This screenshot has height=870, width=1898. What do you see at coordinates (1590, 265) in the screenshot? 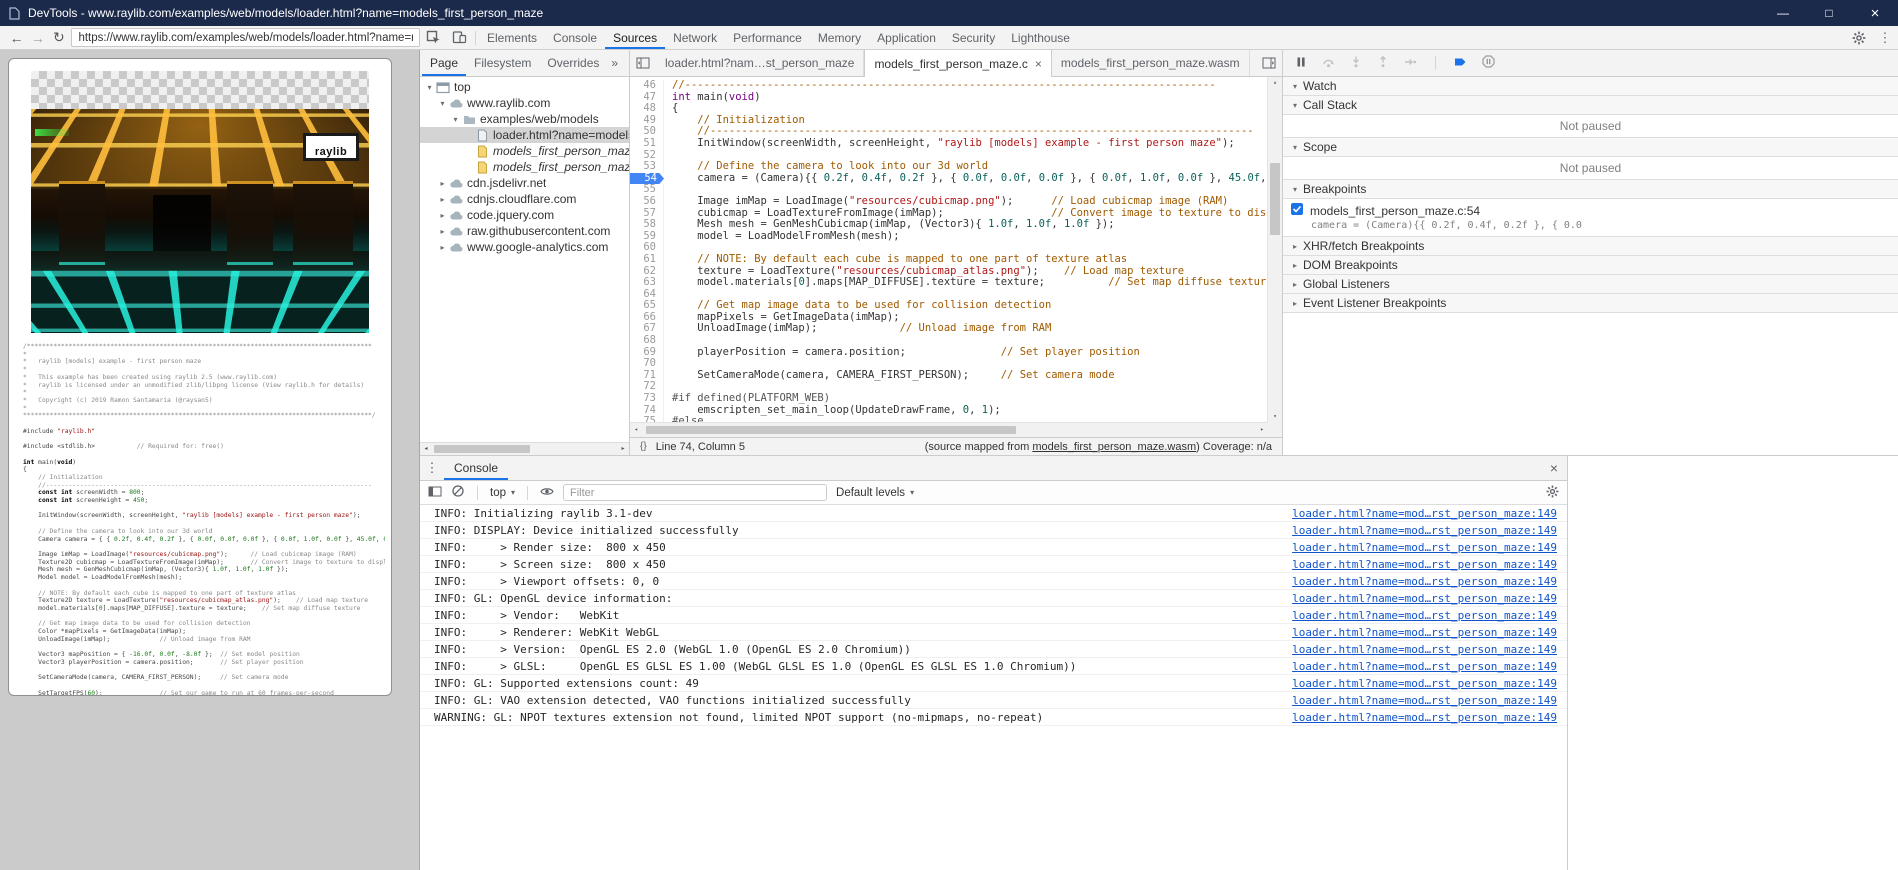
I see `section-header-dom-breakpoints: ▸ DOM Breakpoints` at bounding box center [1590, 265].